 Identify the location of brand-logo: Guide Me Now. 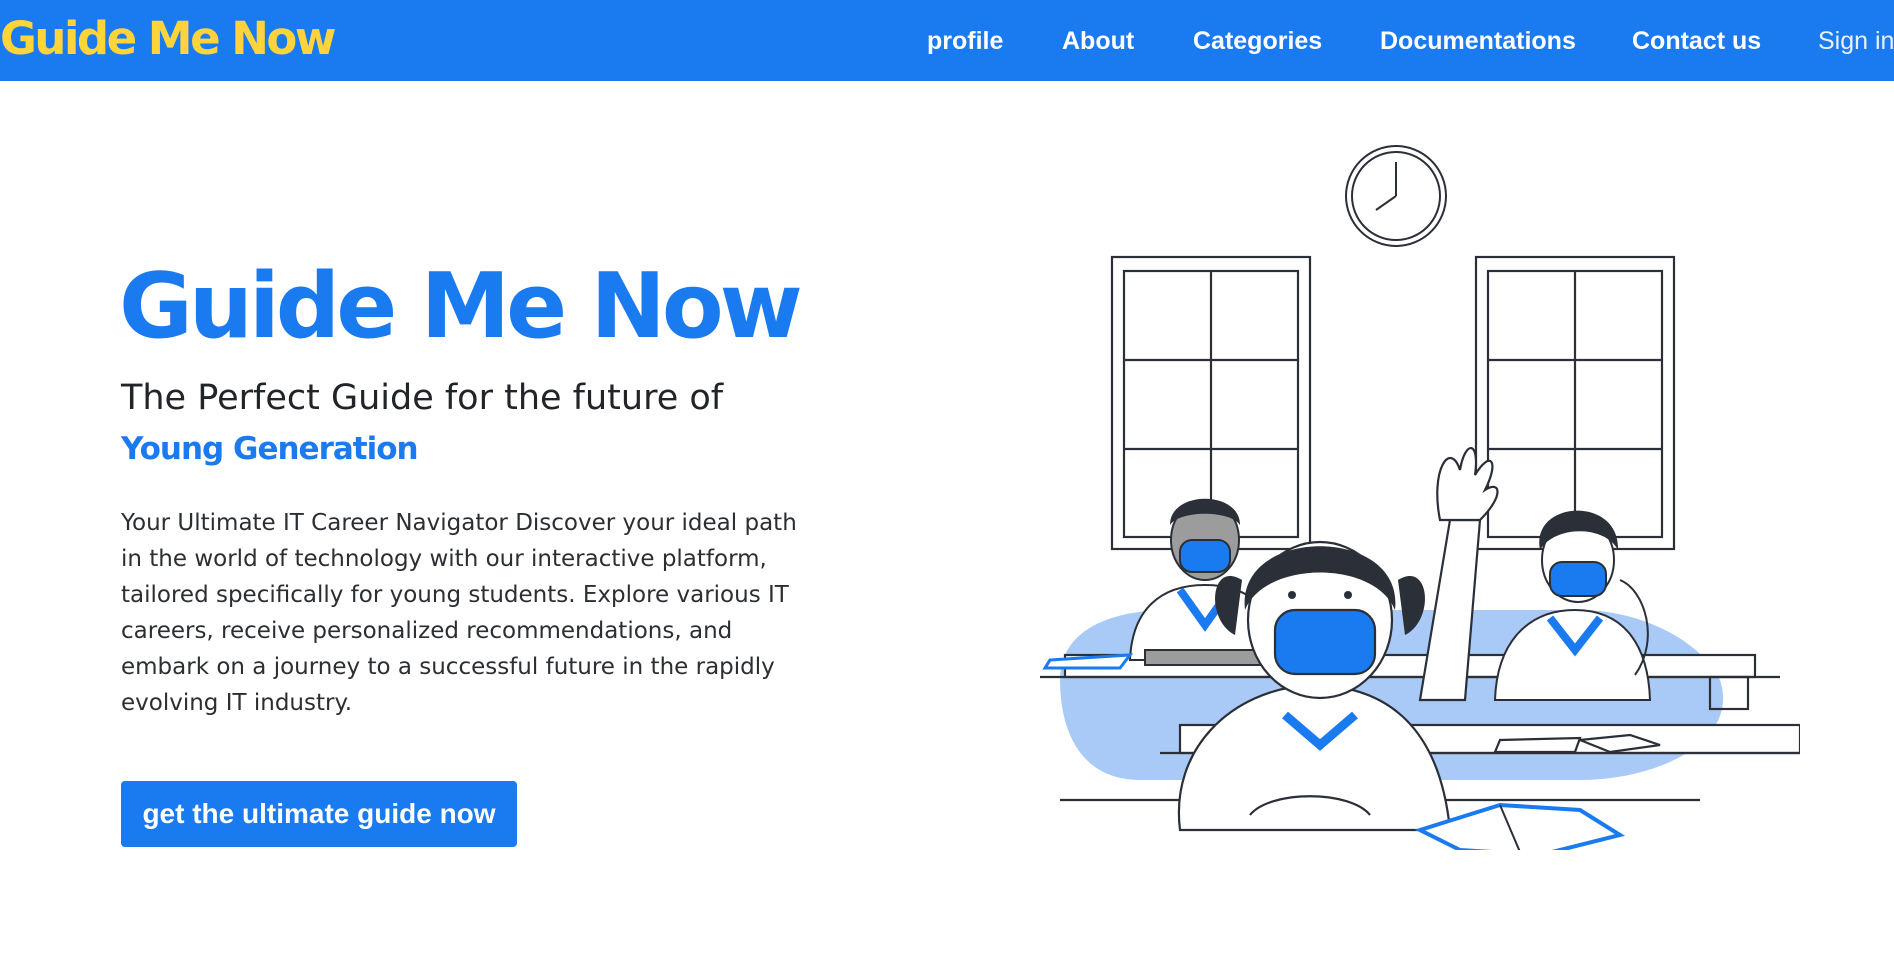
(168, 39).